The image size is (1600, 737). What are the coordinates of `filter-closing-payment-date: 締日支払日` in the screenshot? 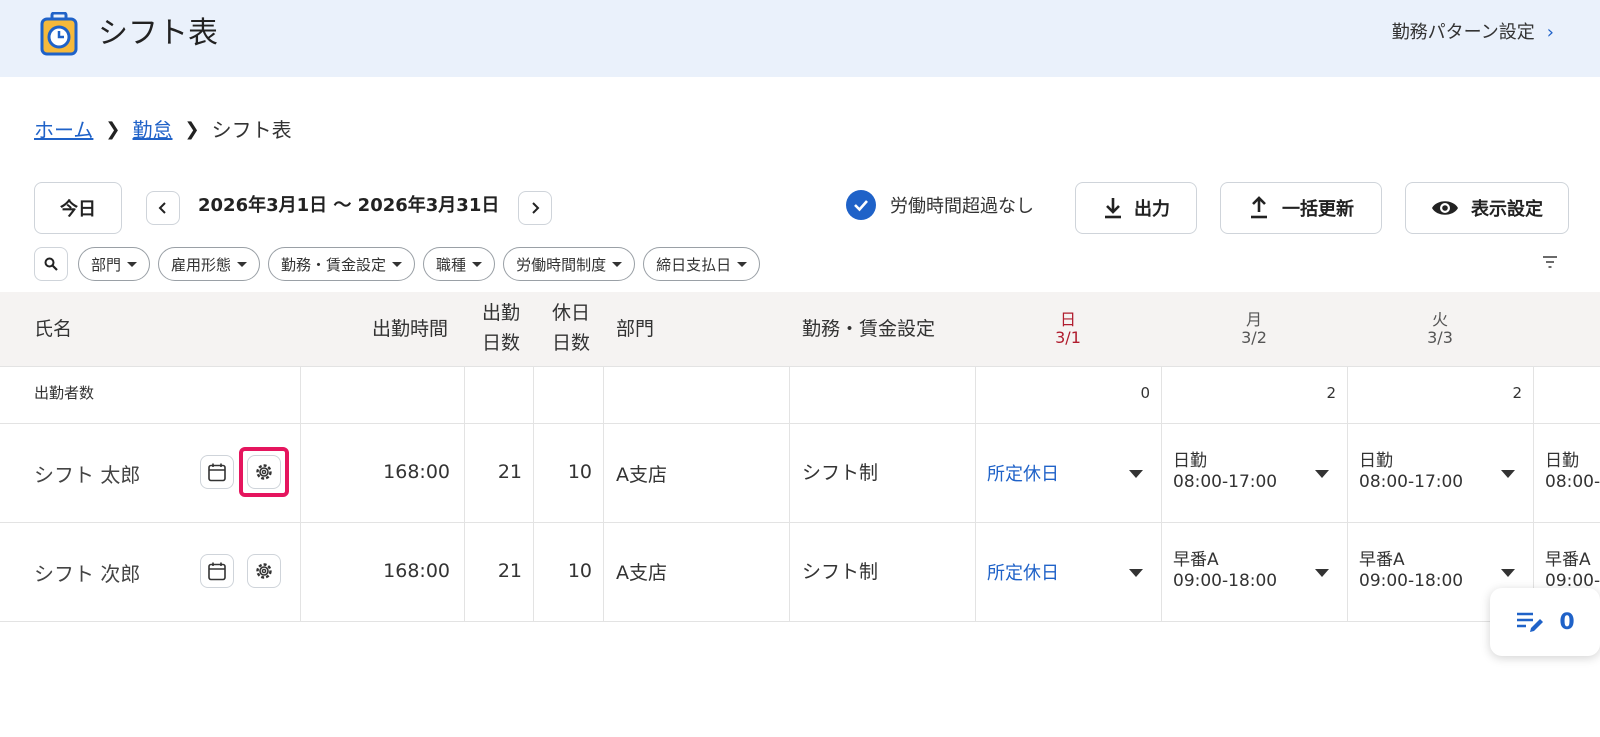 It's located at (702, 264).